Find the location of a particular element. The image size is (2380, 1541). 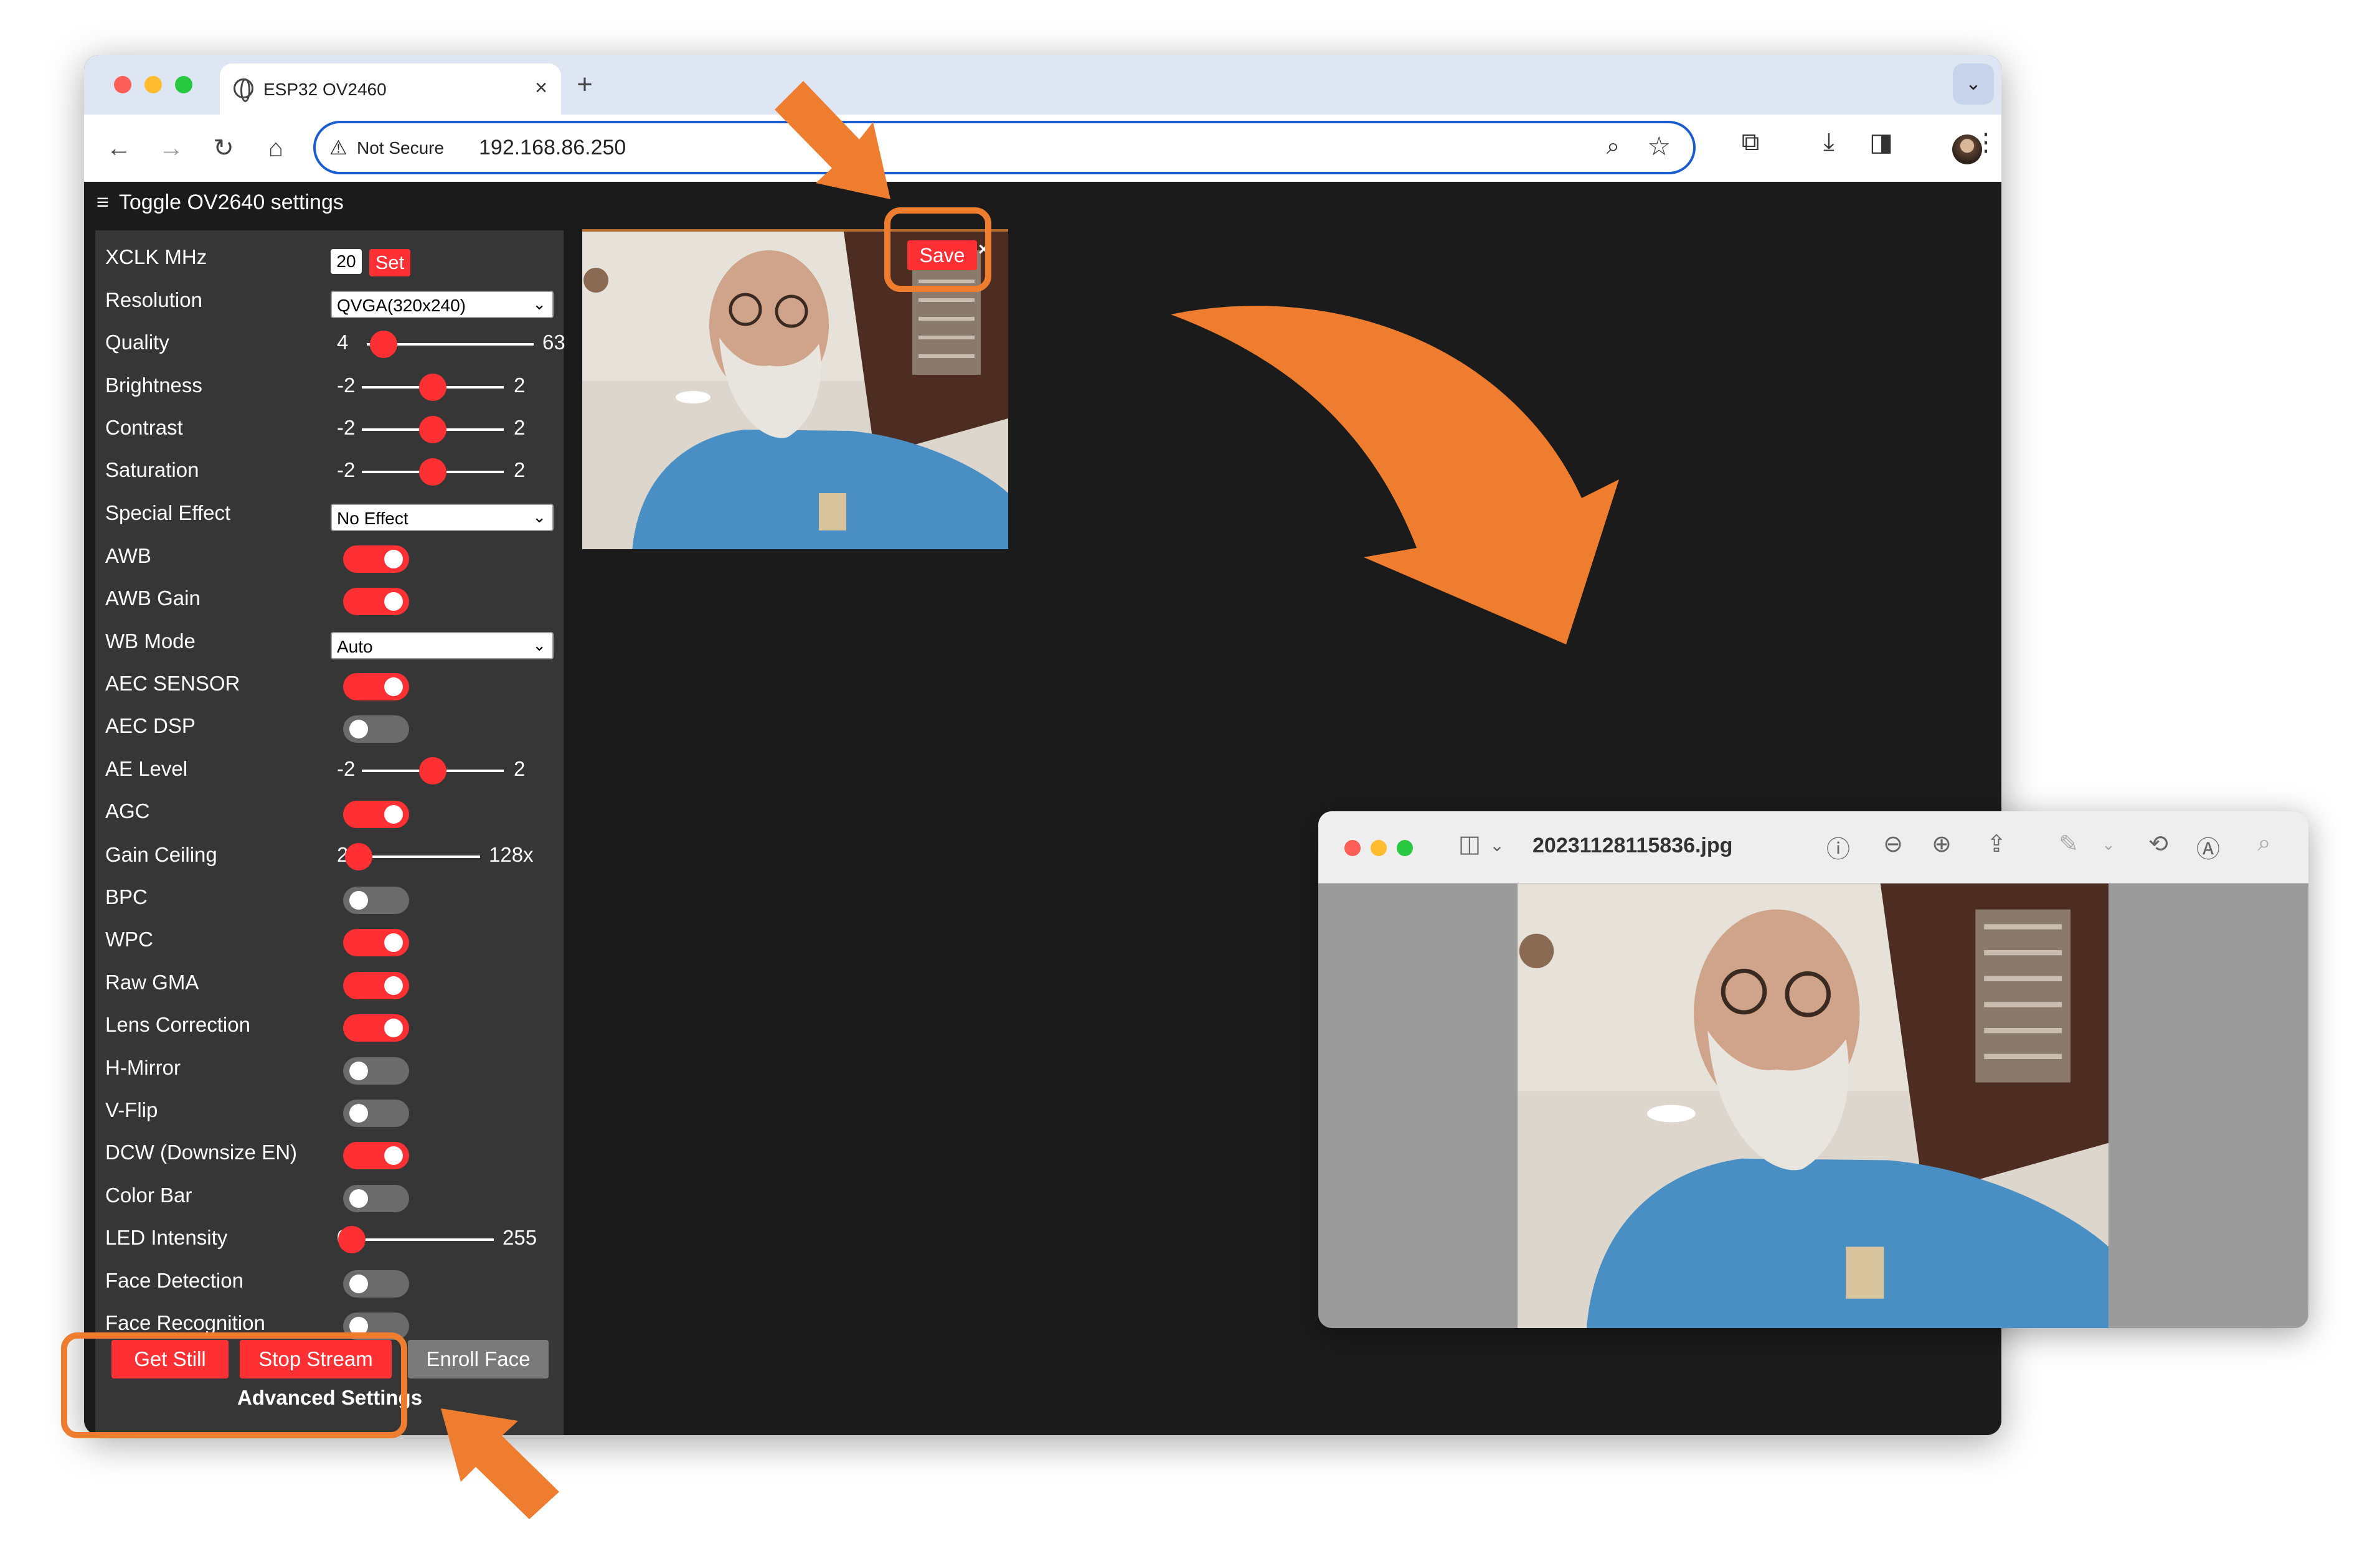

curved-arrow-to-preview is located at coordinates (1395, 475).